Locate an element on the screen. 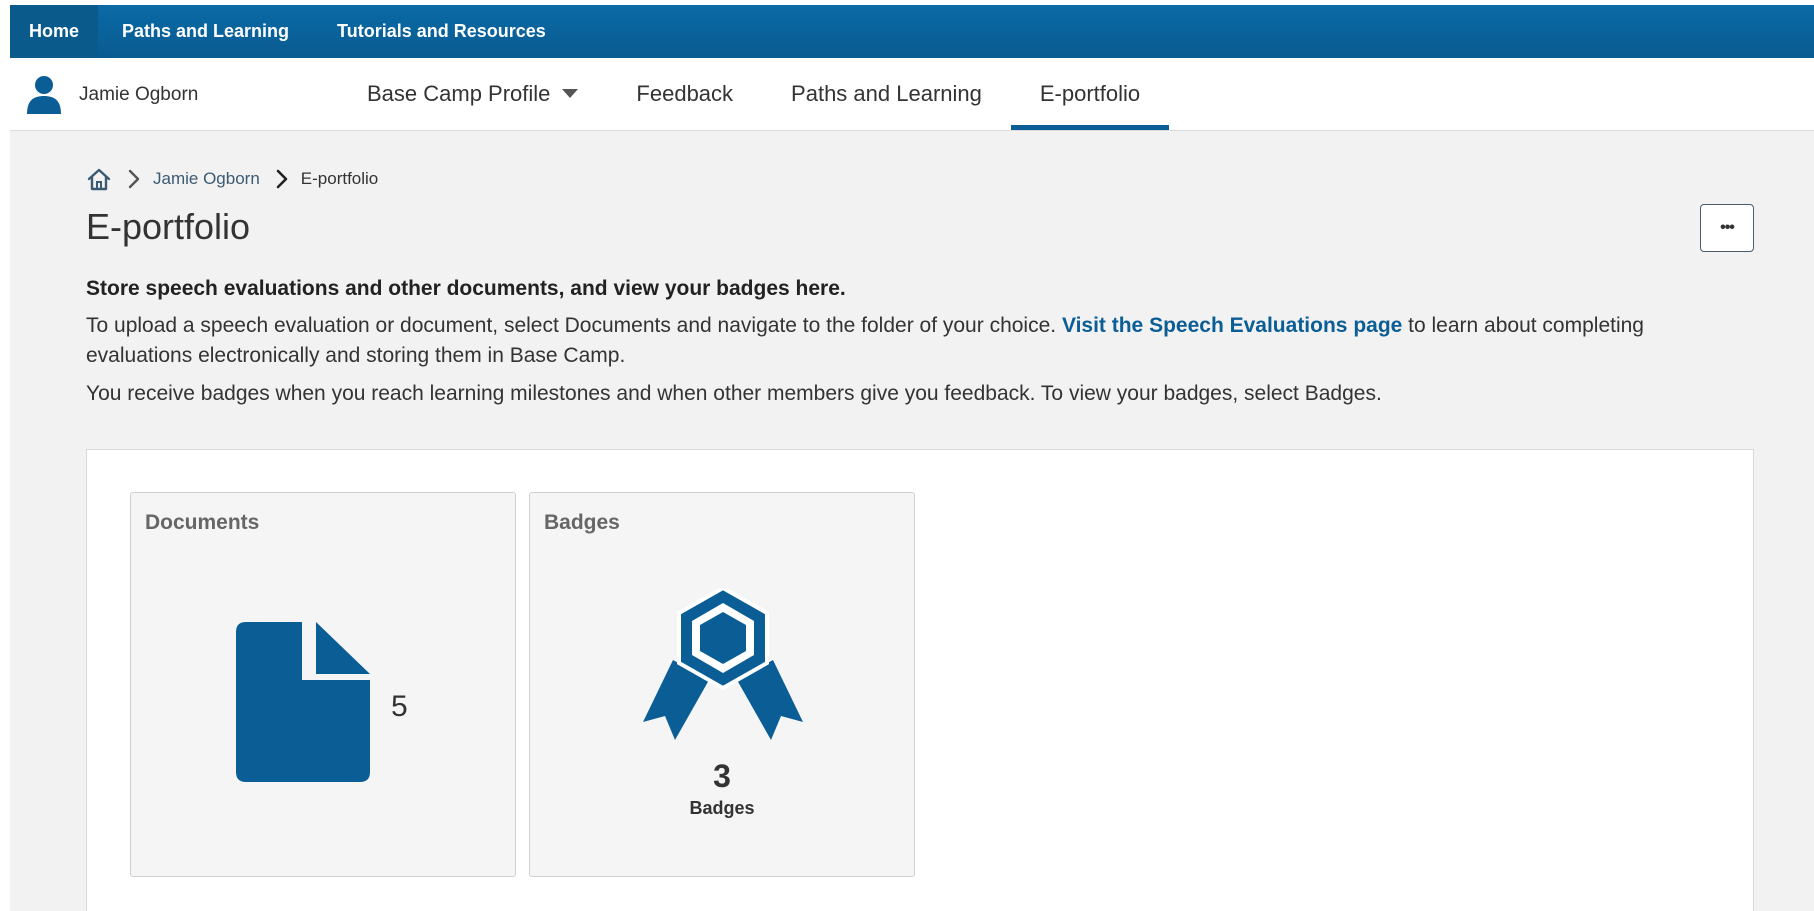 This screenshot has height=911, width=1814. topnav-home: Home is located at coordinates (54, 31).